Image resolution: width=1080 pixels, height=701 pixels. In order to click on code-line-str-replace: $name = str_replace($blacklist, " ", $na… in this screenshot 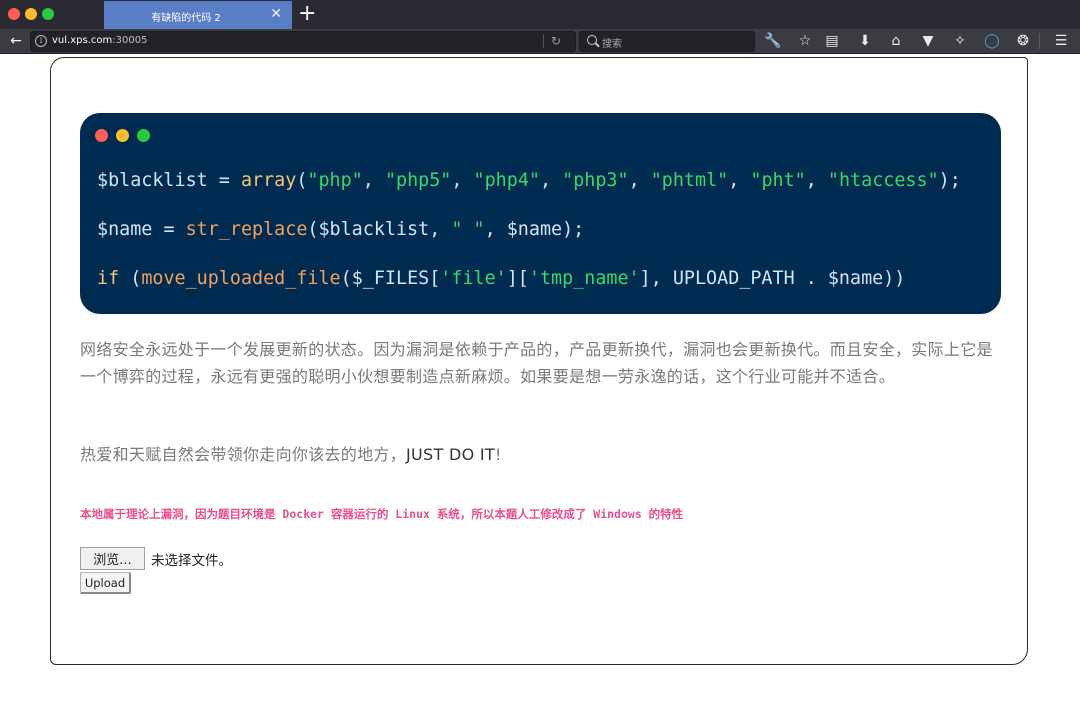, I will do `click(340, 230)`.